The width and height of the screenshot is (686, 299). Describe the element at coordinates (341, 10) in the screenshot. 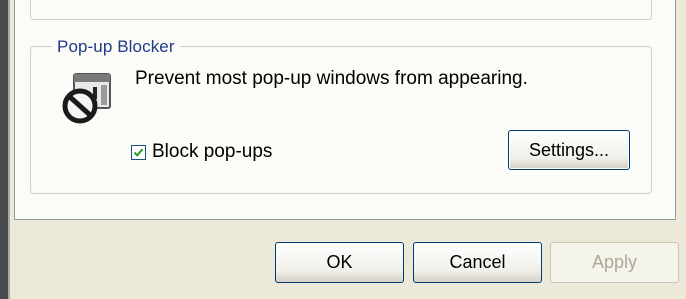

I see `previous-group-box` at that location.